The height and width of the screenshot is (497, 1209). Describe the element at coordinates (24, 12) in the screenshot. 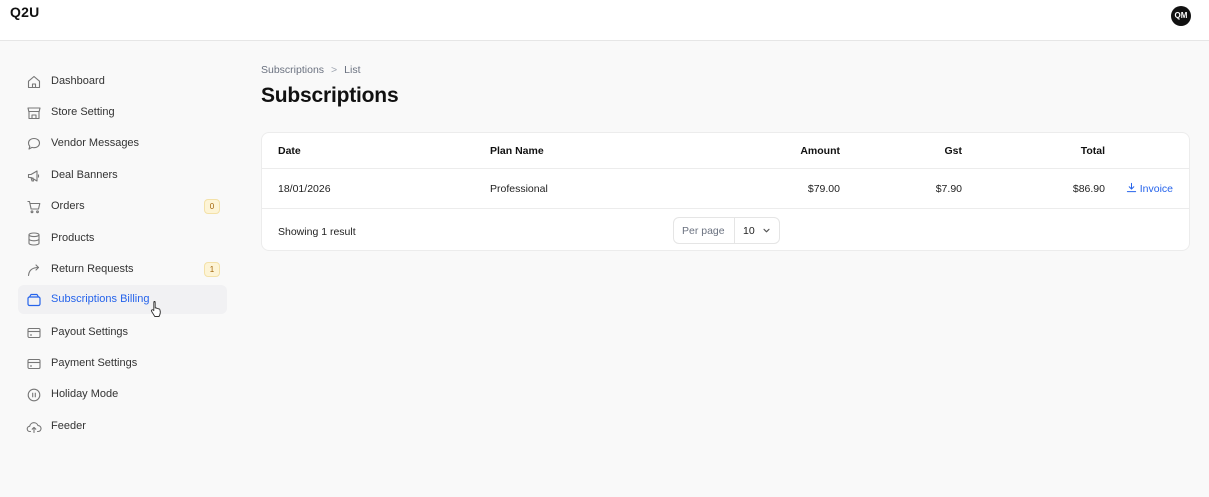

I see `brand-logo: Q2U` at that location.